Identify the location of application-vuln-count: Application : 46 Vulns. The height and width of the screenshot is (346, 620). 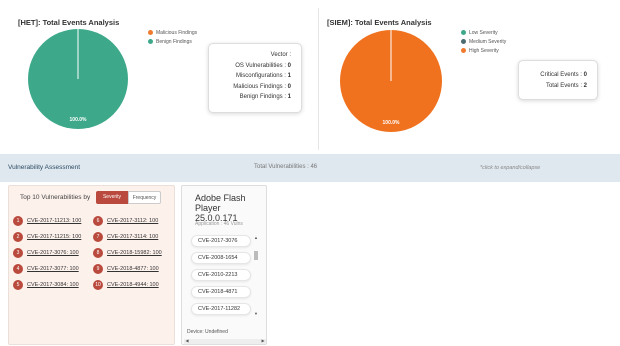
(219, 224).